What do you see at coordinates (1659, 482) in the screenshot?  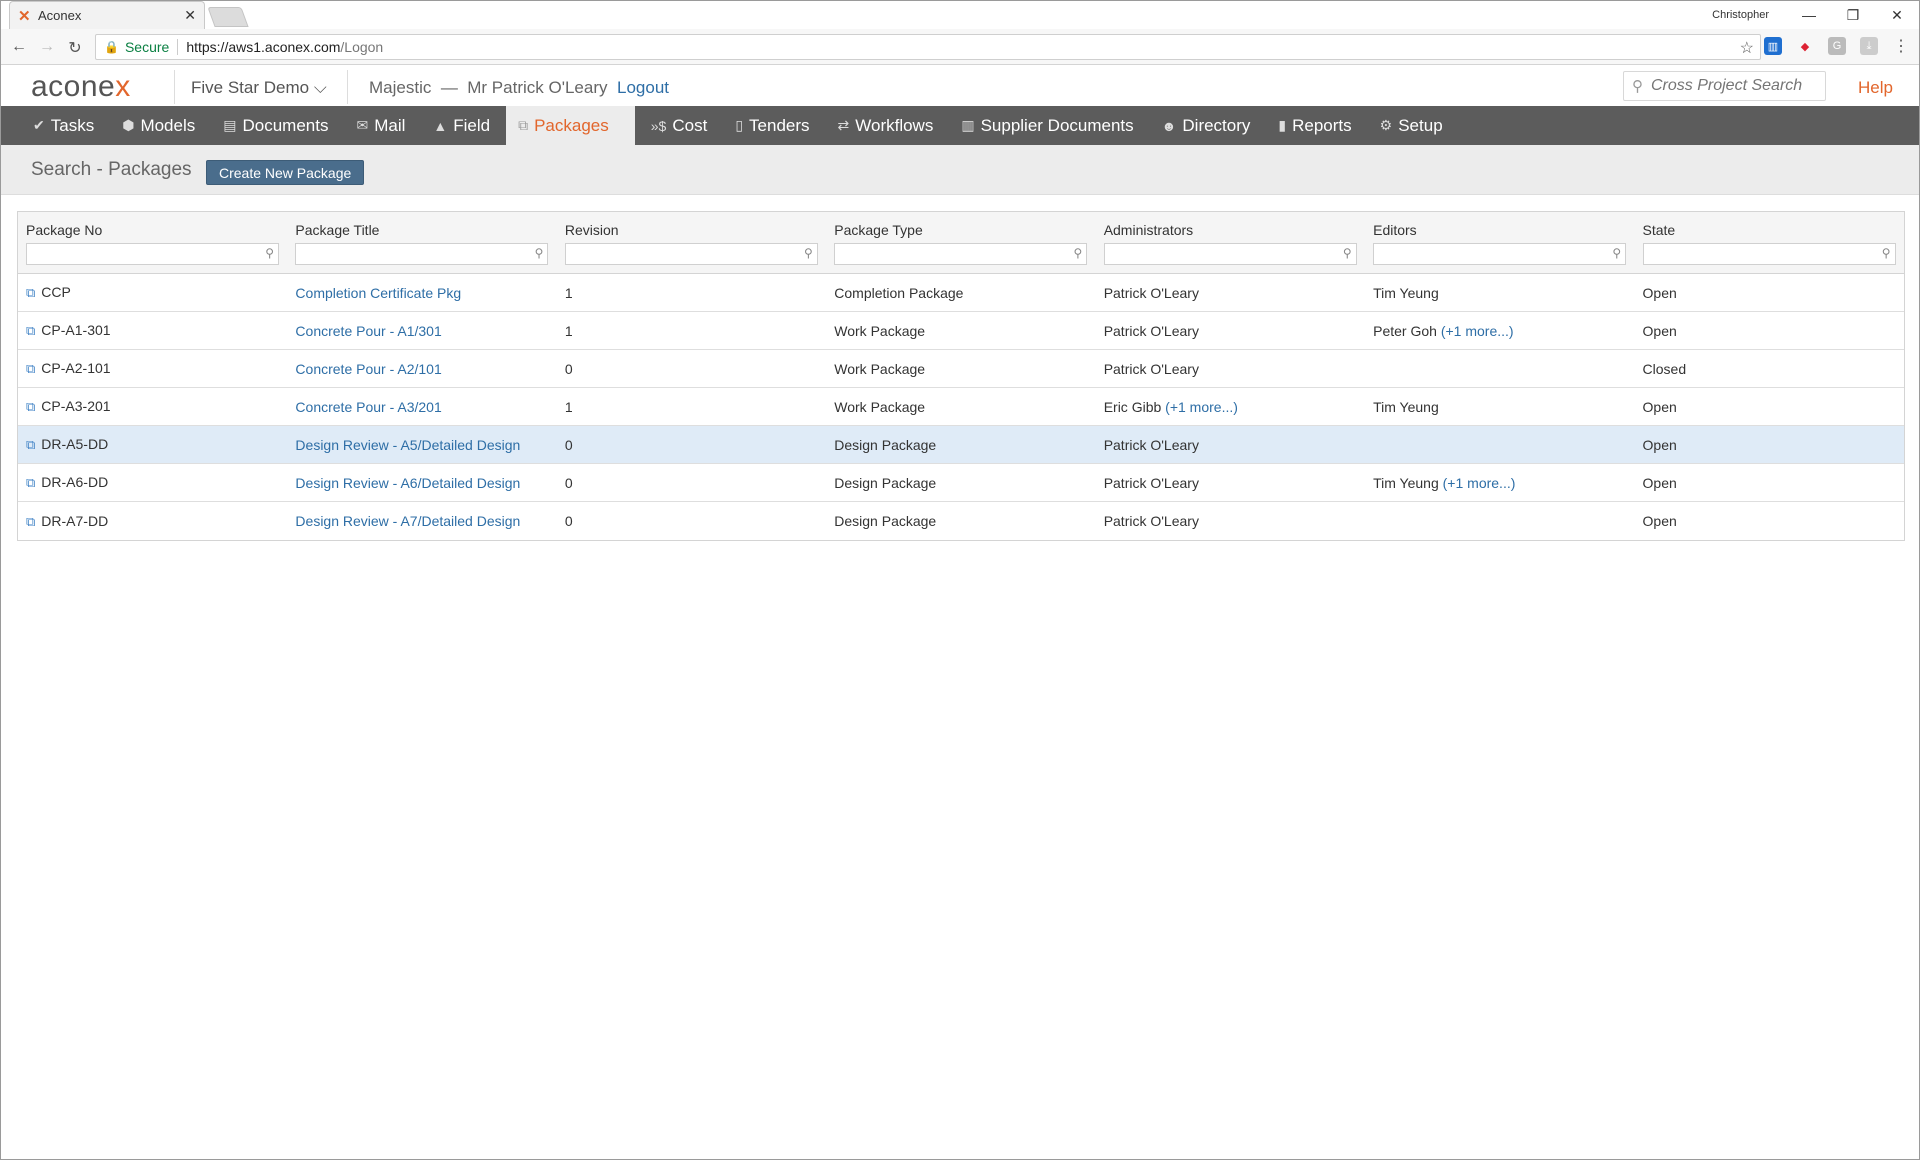 I see `state: Open` at bounding box center [1659, 482].